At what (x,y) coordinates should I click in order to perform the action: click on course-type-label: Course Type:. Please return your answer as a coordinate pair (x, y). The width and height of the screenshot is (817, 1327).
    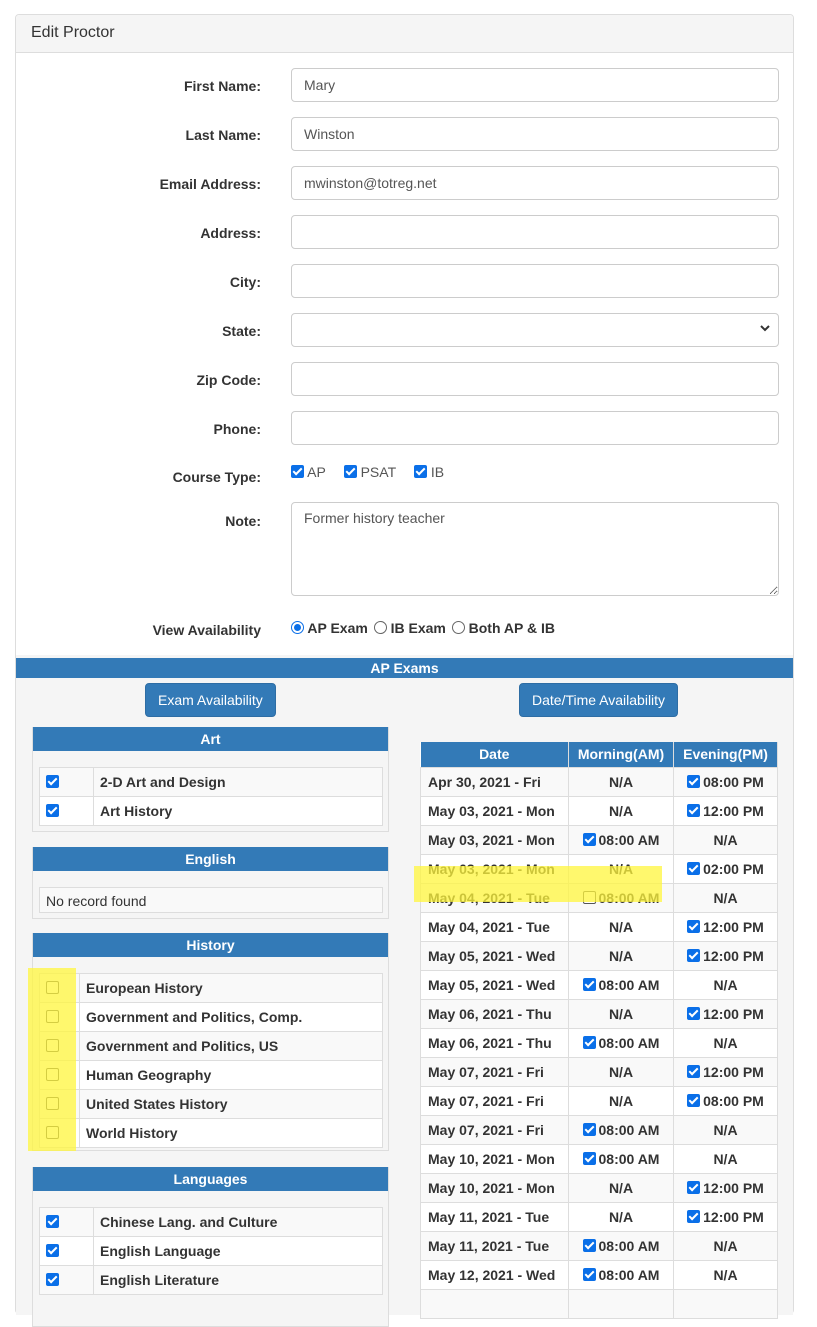
    Looking at the image, I should click on (216, 477).